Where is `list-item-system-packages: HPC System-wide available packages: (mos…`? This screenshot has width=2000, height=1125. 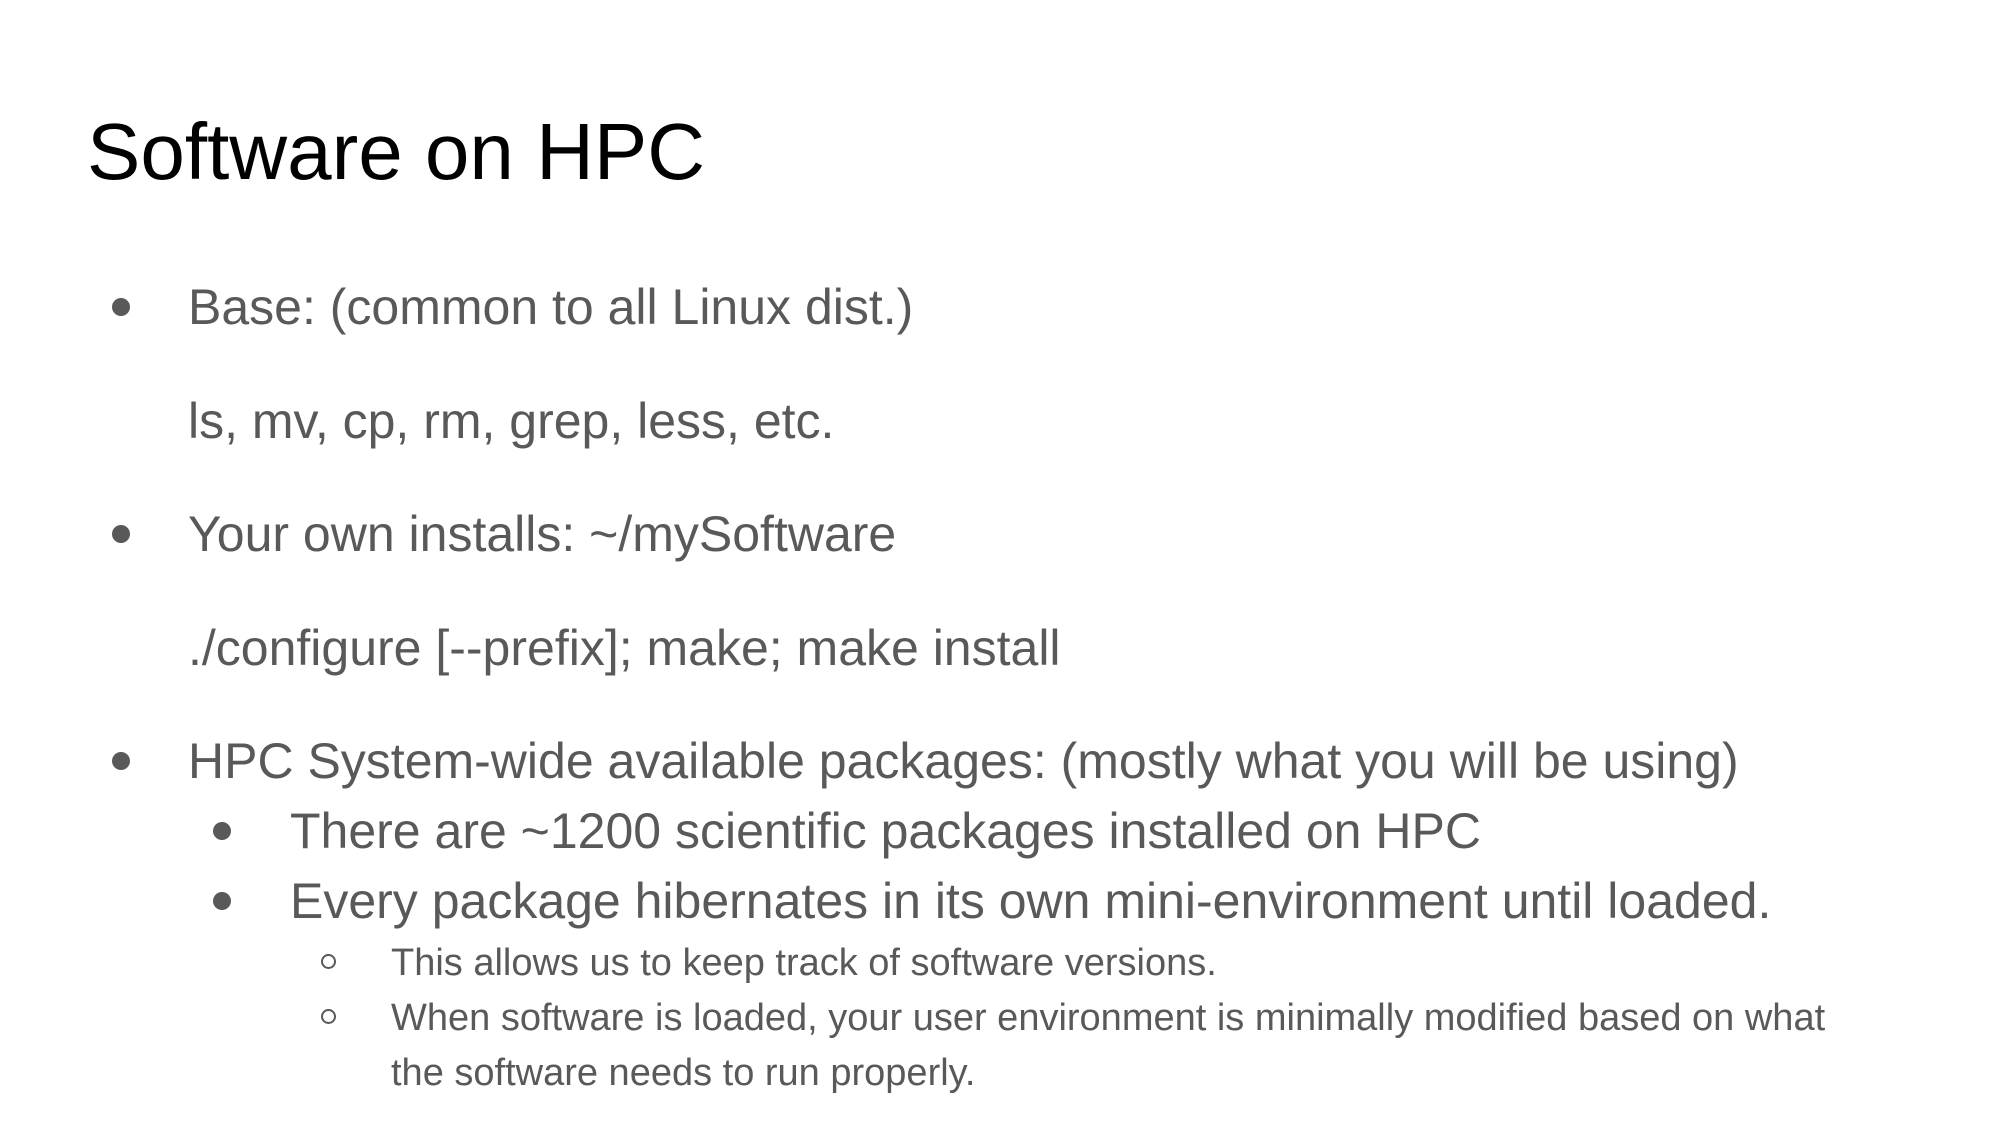 list-item-system-packages: HPC System-wide available packages: (mos… is located at coordinates (963, 761).